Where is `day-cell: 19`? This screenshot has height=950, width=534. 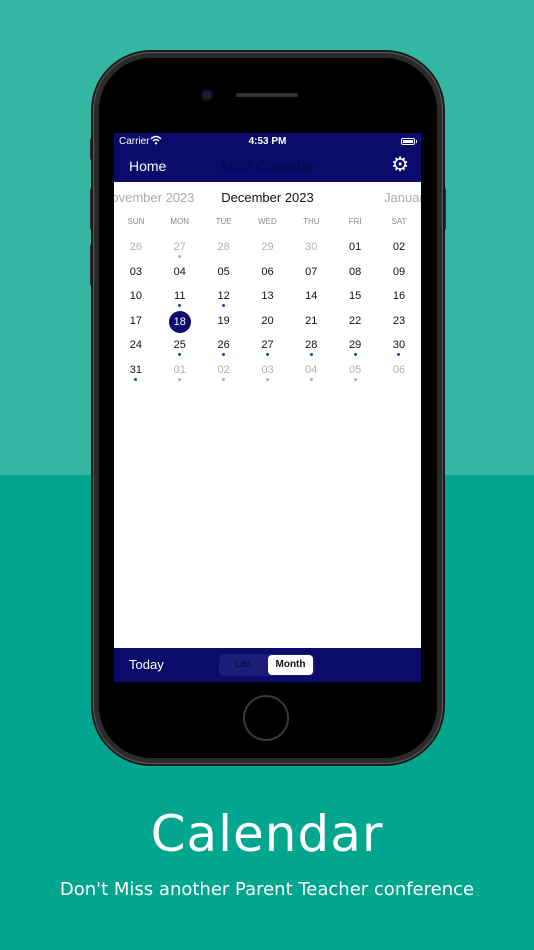
day-cell: 19 is located at coordinates (224, 323).